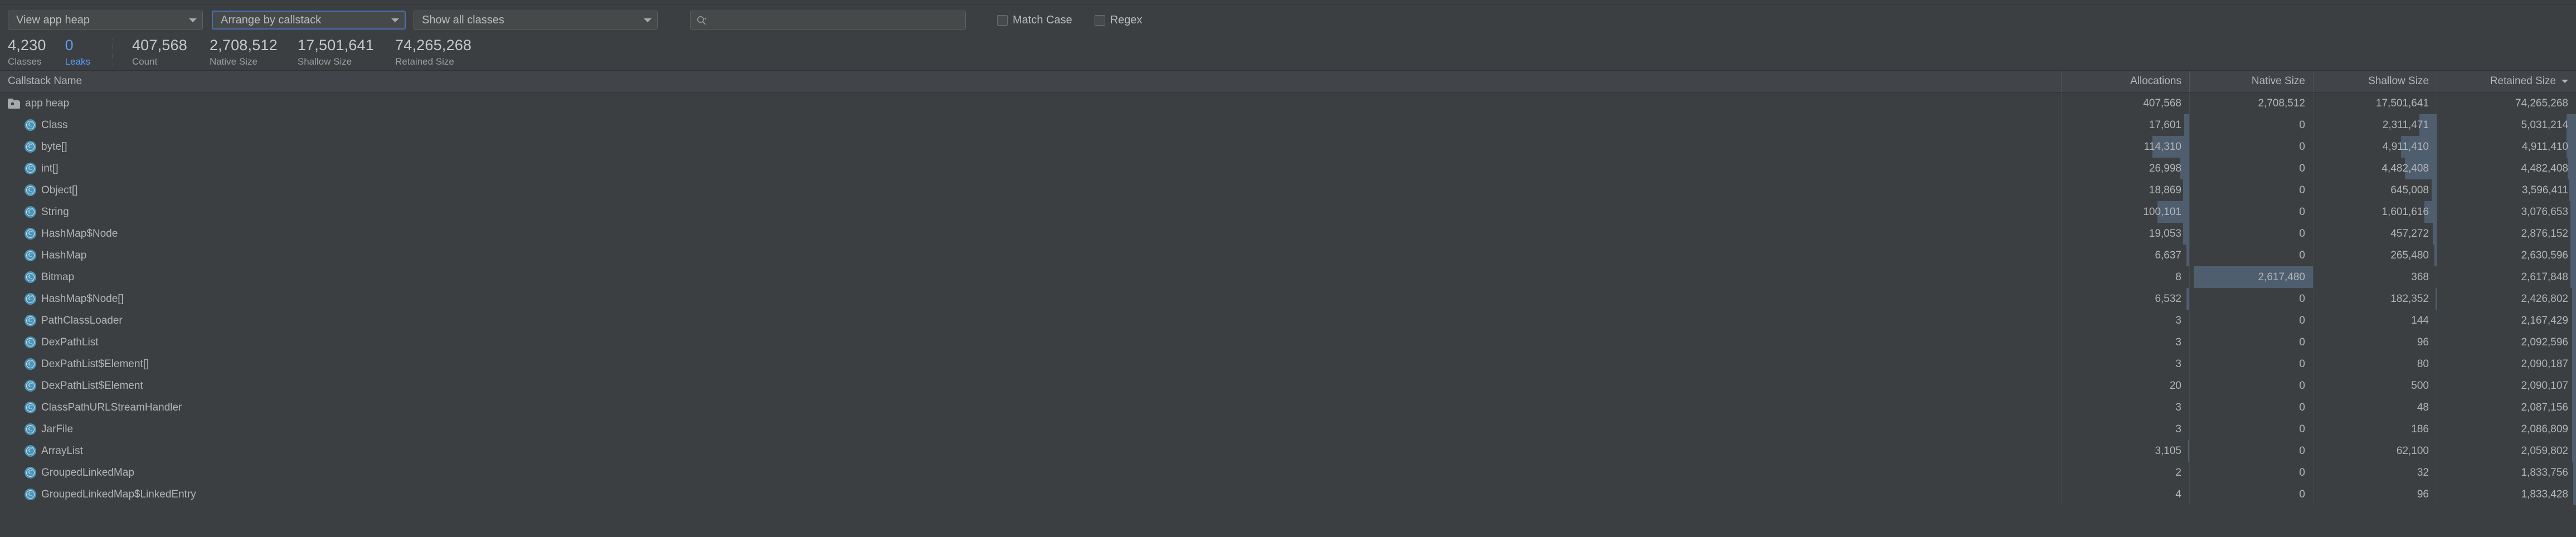  Describe the element at coordinates (2506, 82) in the screenshot. I see `column-header-retained-size: Retained Size` at that location.